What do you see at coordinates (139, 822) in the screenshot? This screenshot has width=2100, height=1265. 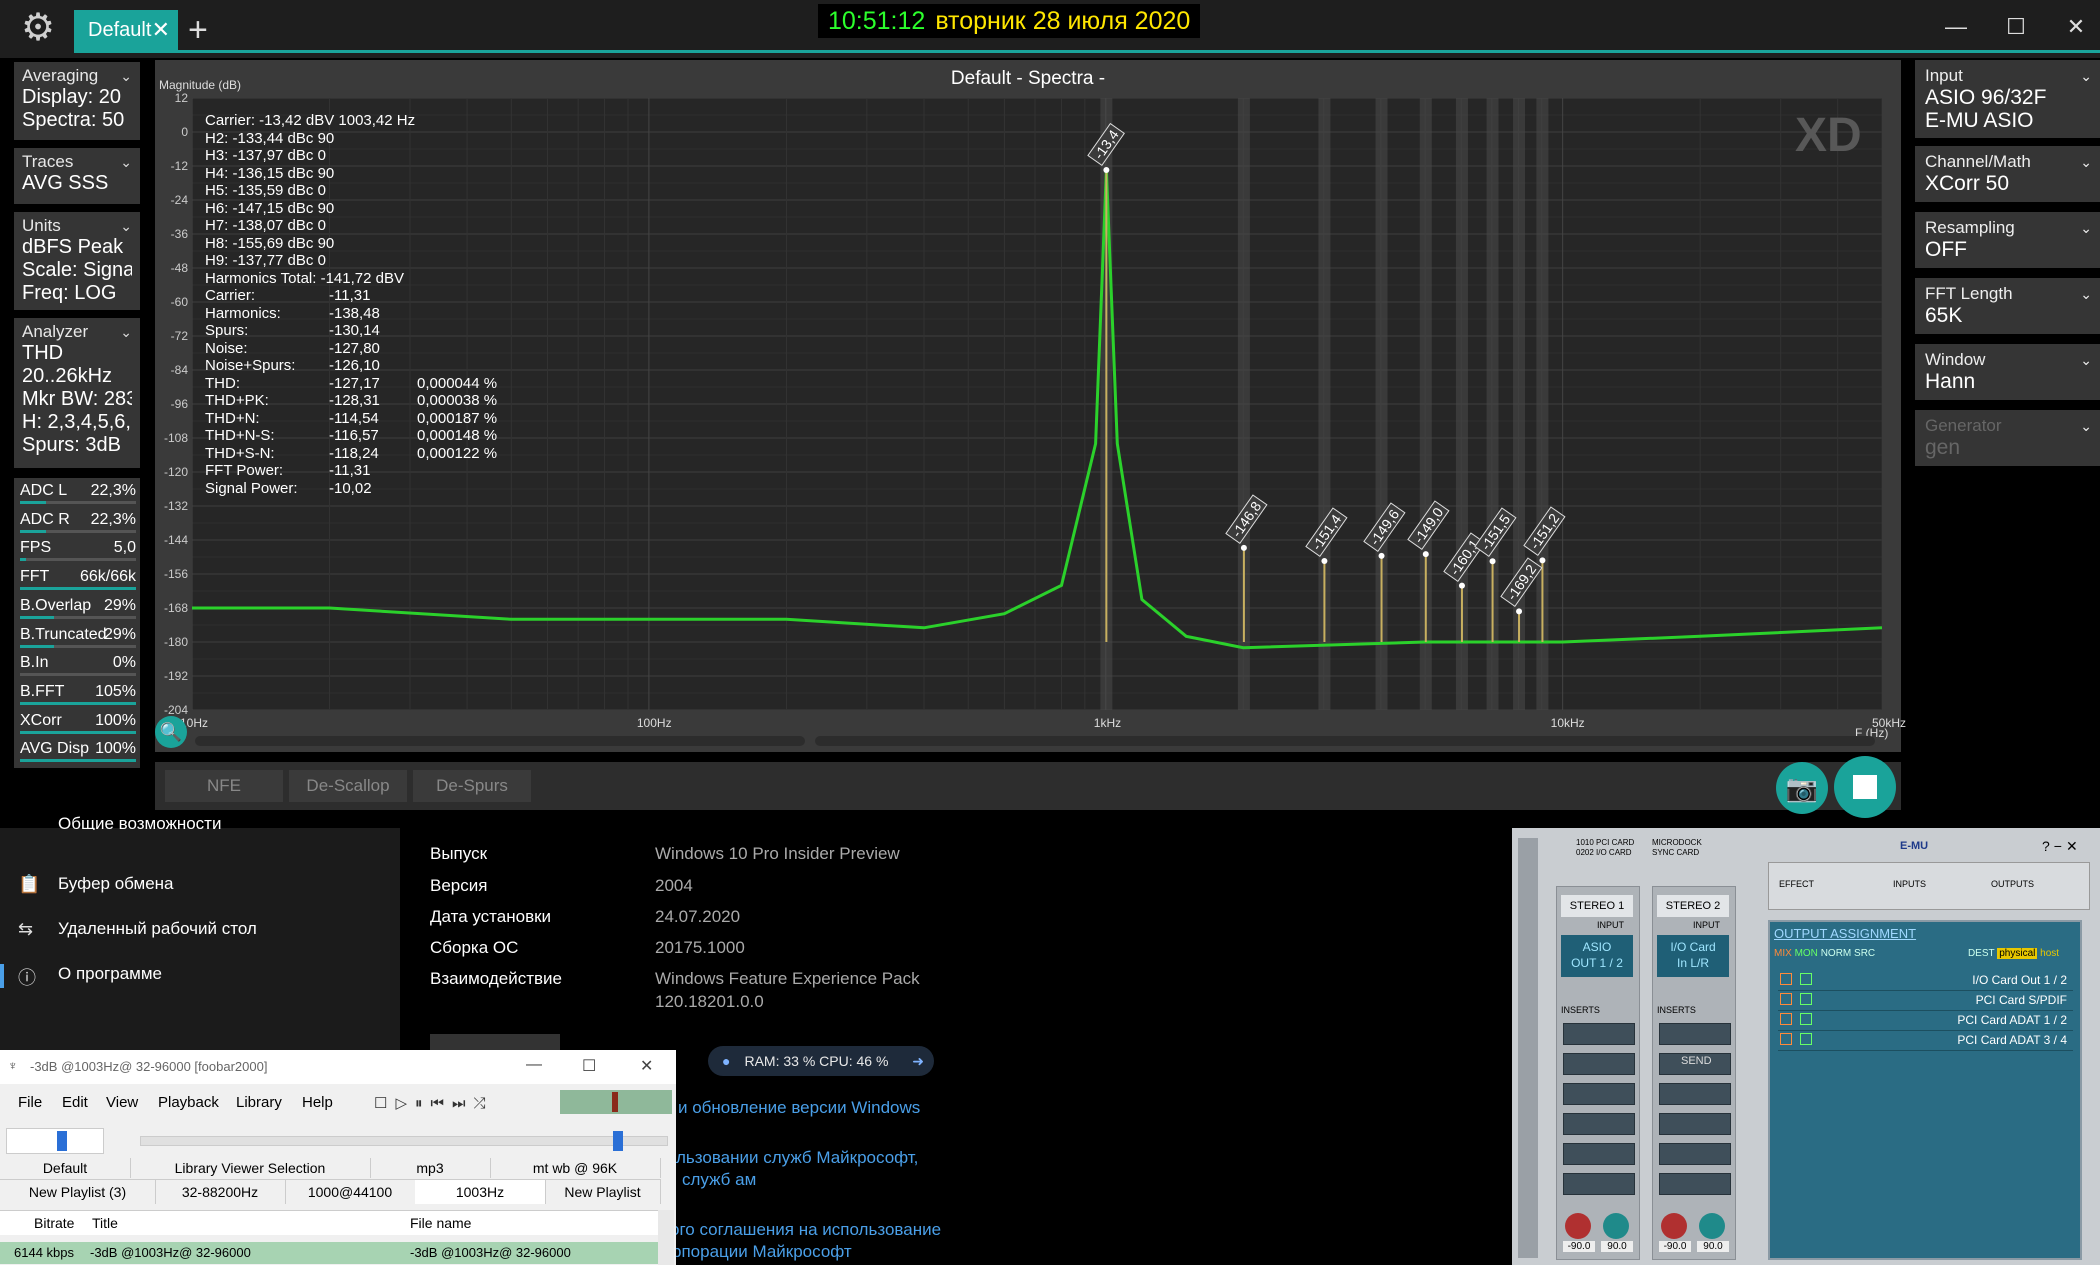 I see `nav-partial-item: Общие возможности` at bounding box center [139, 822].